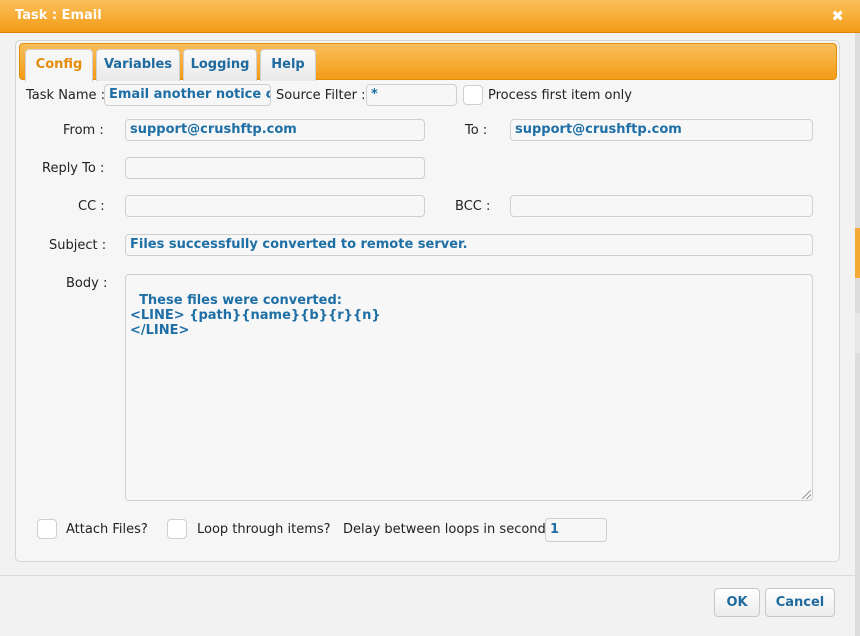 The width and height of the screenshot is (860, 636). What do you see at coordinates (138, 65) in the screenshot?
I see `tab-variables: Variables` at bounding box center [138, 65].